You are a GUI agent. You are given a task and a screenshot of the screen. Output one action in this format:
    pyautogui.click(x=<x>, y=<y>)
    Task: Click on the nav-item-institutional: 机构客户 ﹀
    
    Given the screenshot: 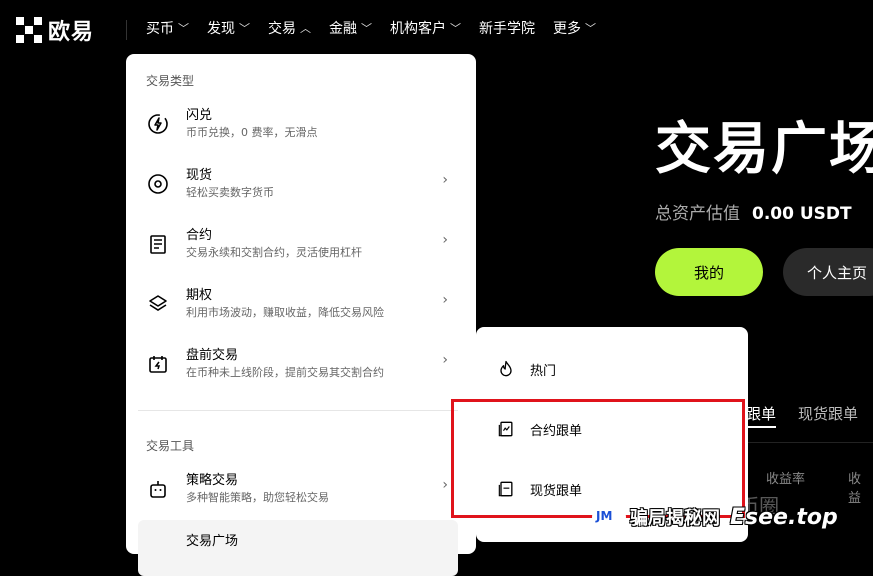 What is the action you would take?
    pyautogui.click(x=425, y=28)
    